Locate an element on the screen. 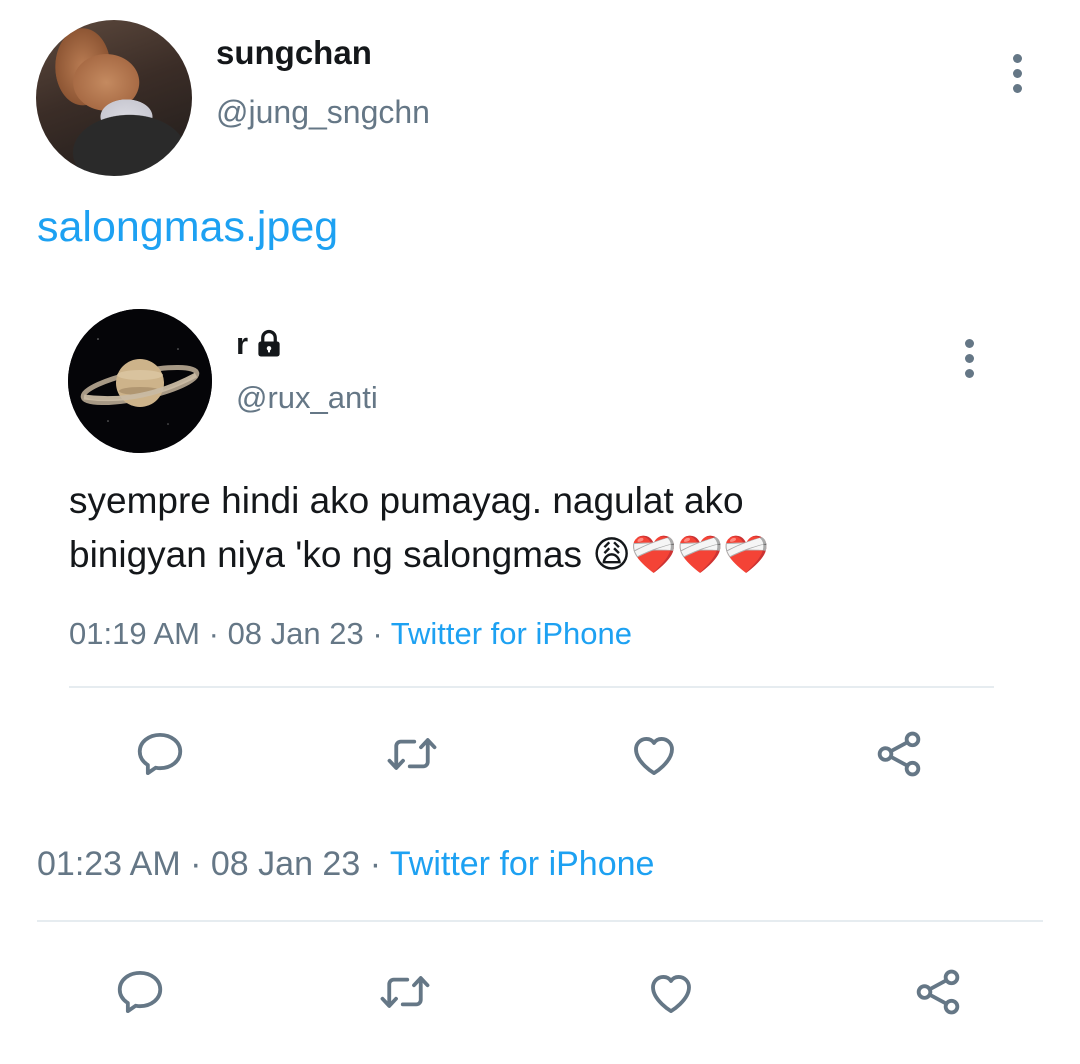  quoted-share-button is located at coordinates (899, 754).